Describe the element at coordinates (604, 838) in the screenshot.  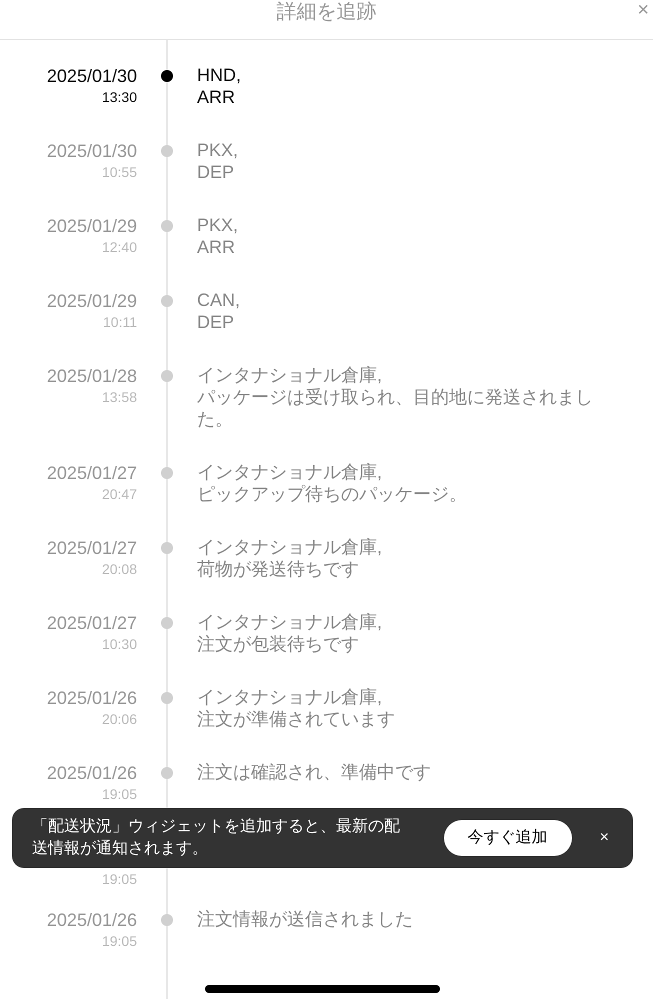
I see `close-button: ×` at that location.